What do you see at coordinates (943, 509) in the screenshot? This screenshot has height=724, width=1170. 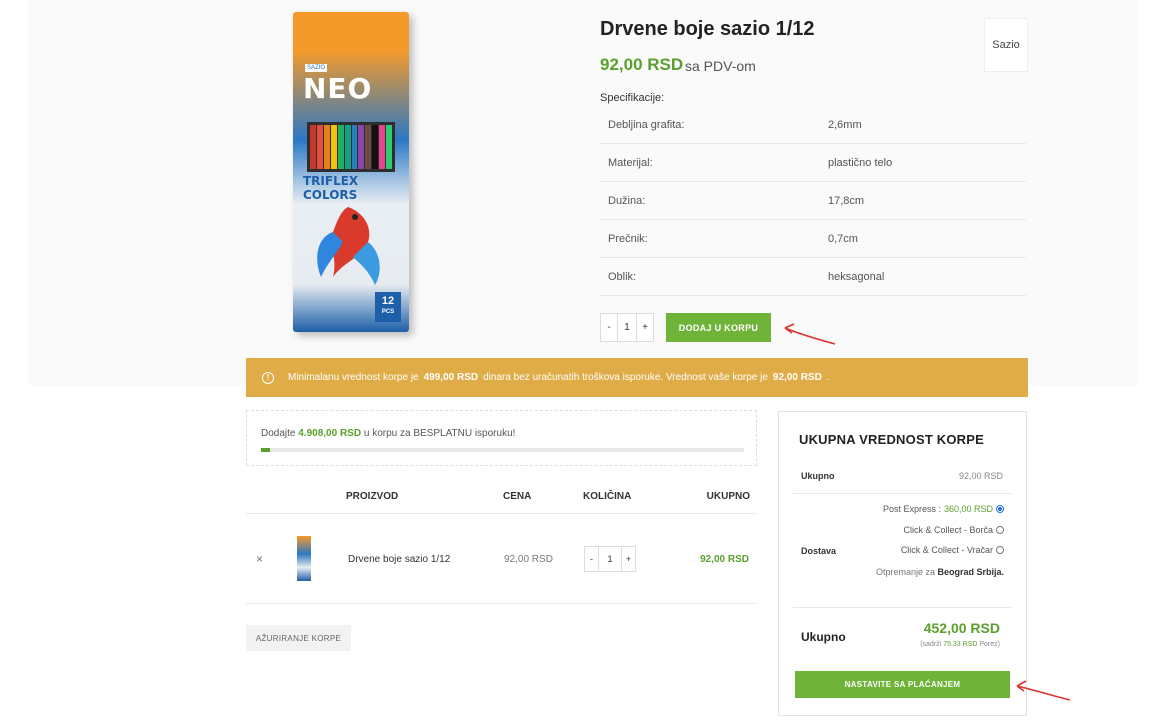 I see `shipping-option-post-express: Post Express :360,00 RSD` at bounding box center [943, 509].